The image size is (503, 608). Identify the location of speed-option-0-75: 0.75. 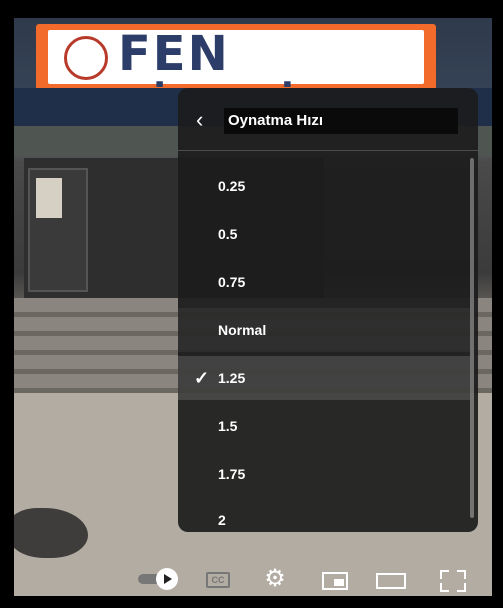
(324, 282).